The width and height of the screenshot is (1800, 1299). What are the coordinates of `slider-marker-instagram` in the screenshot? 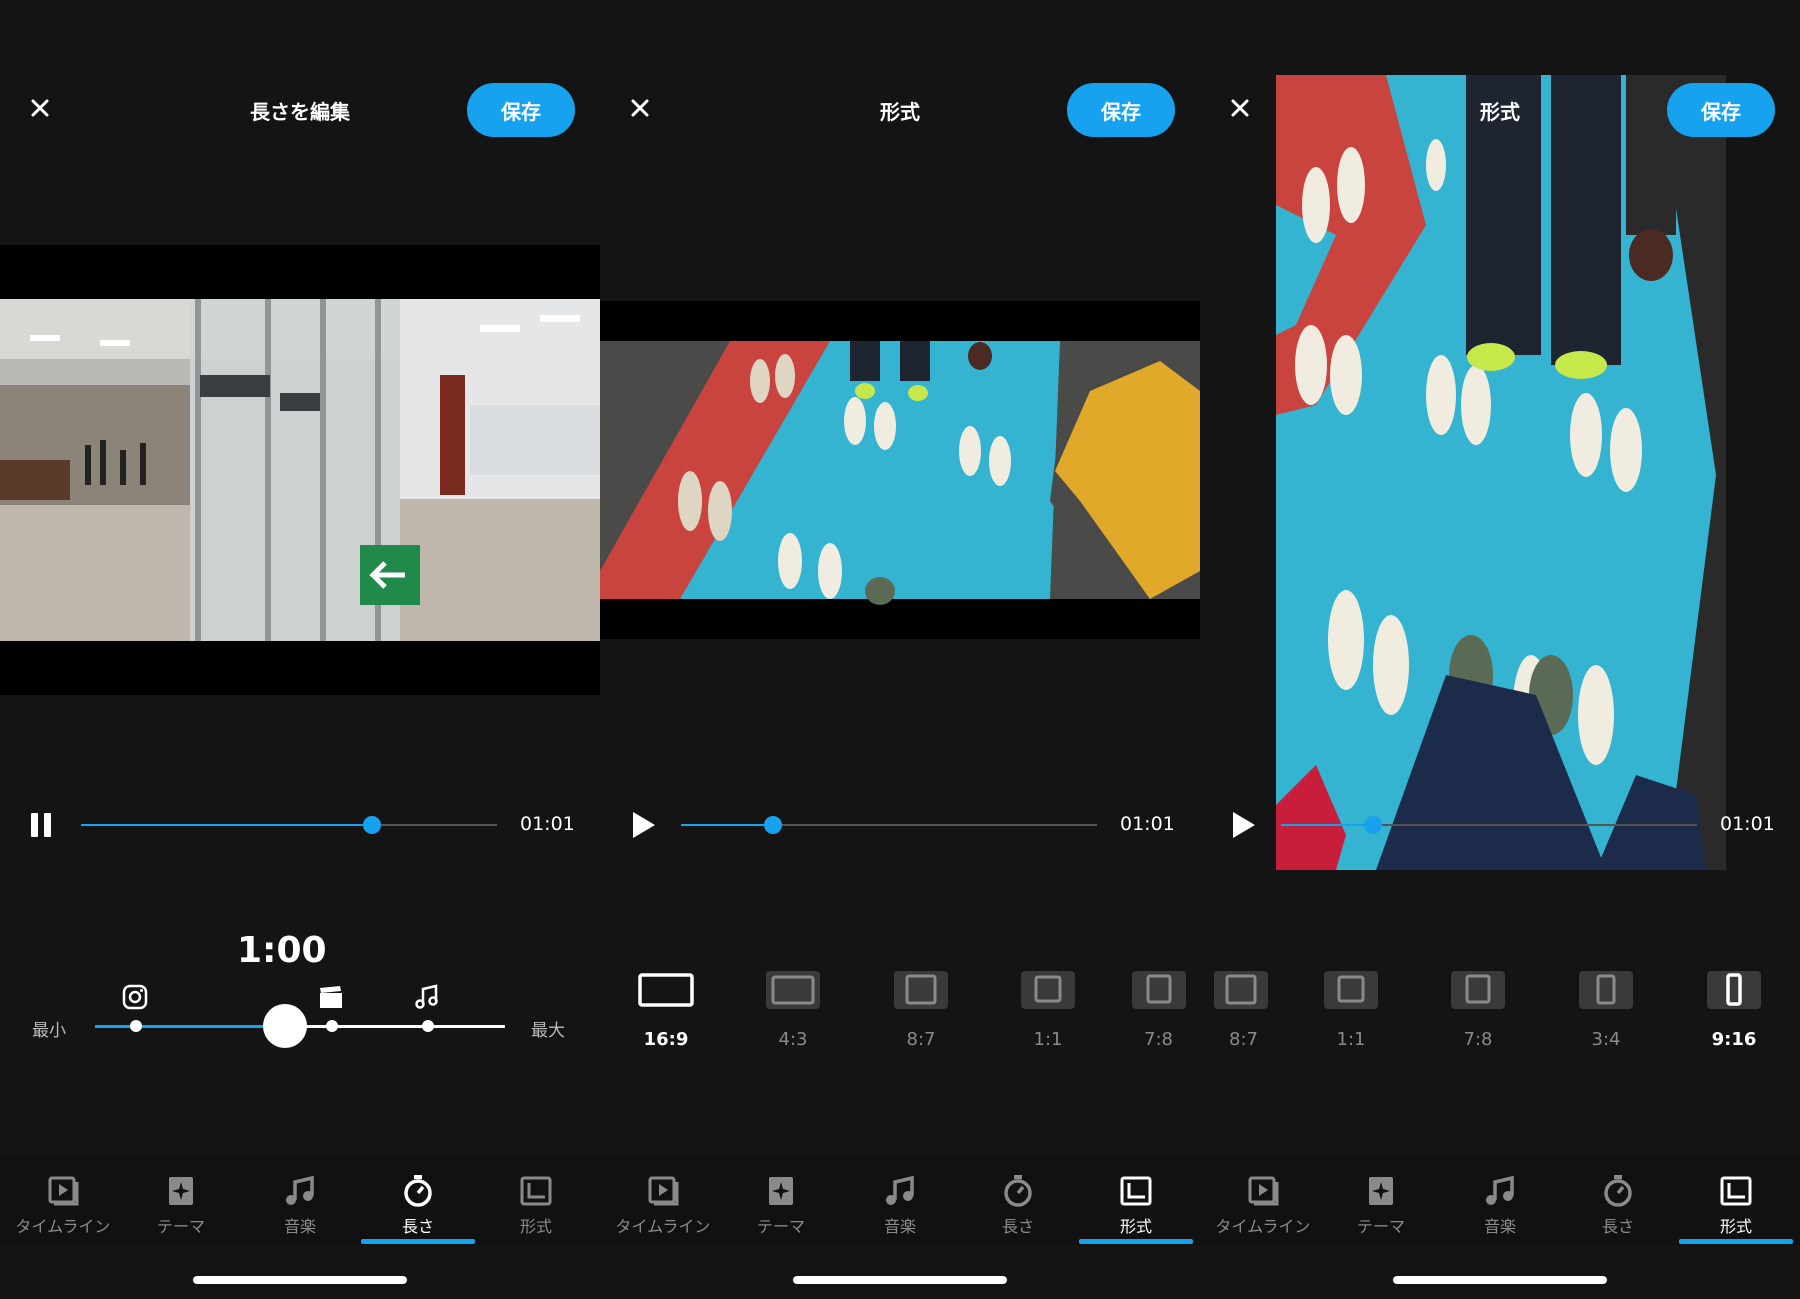 It's located at (136, 1026).